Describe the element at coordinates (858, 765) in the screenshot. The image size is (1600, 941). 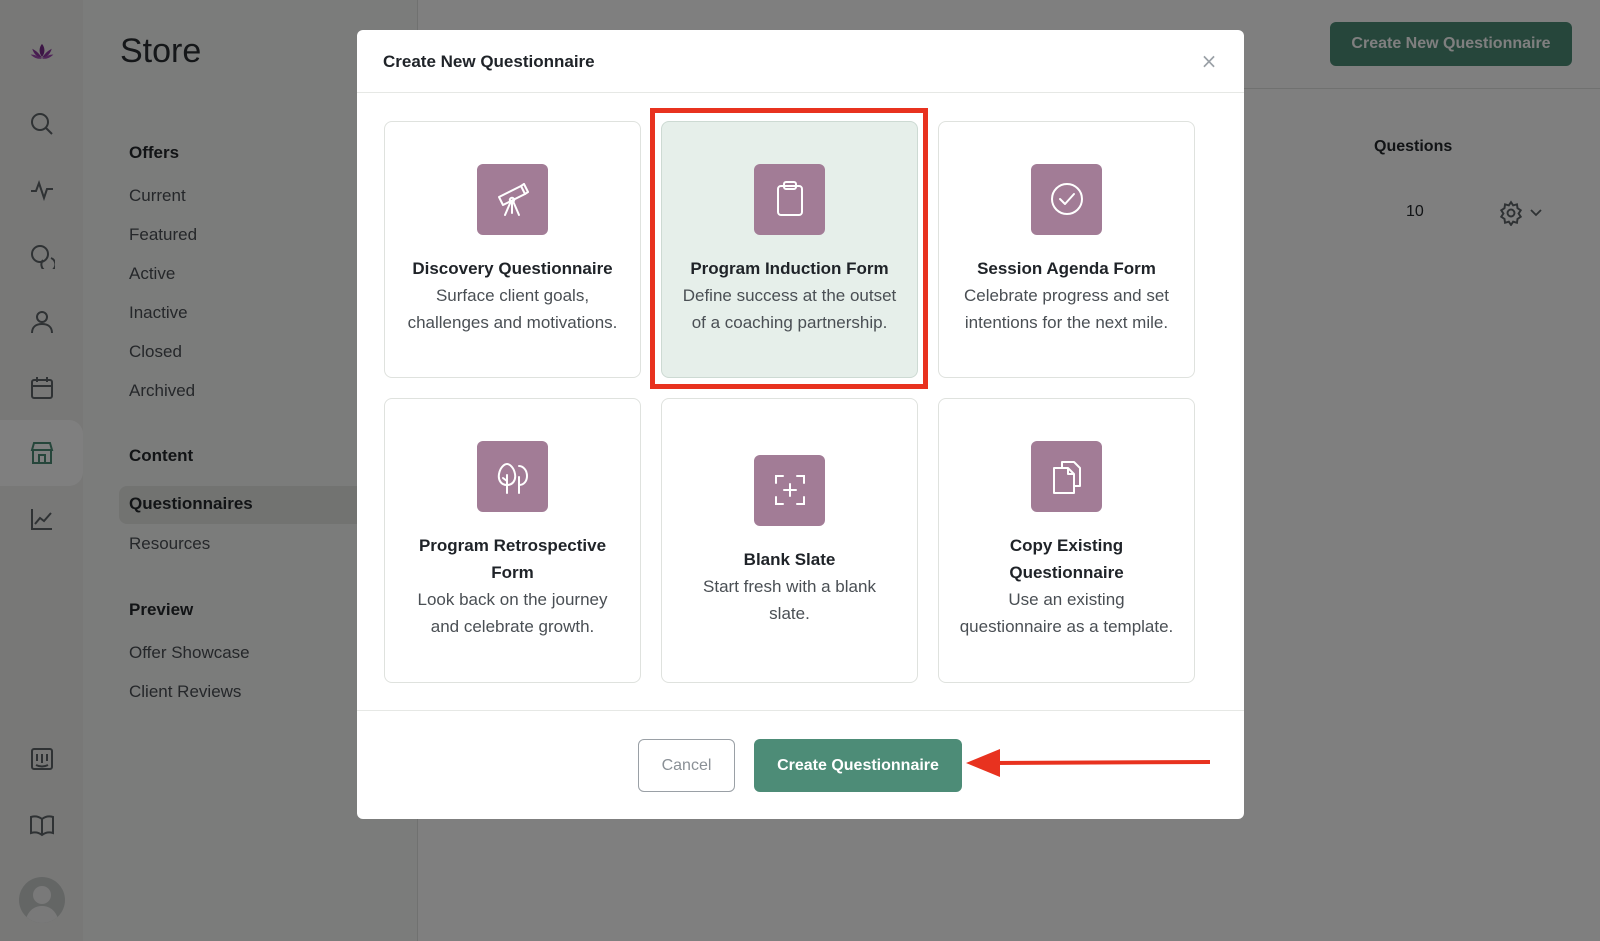
I see `create-questionnaire-button: Create Questionnaire` at that location.